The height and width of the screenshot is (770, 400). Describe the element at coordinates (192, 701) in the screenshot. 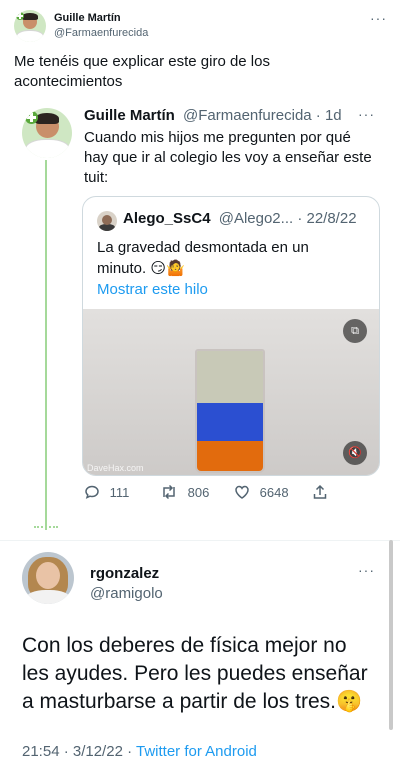

I see `reply-text-line: a masturbarse a partir de los tres.🤫` at that location.